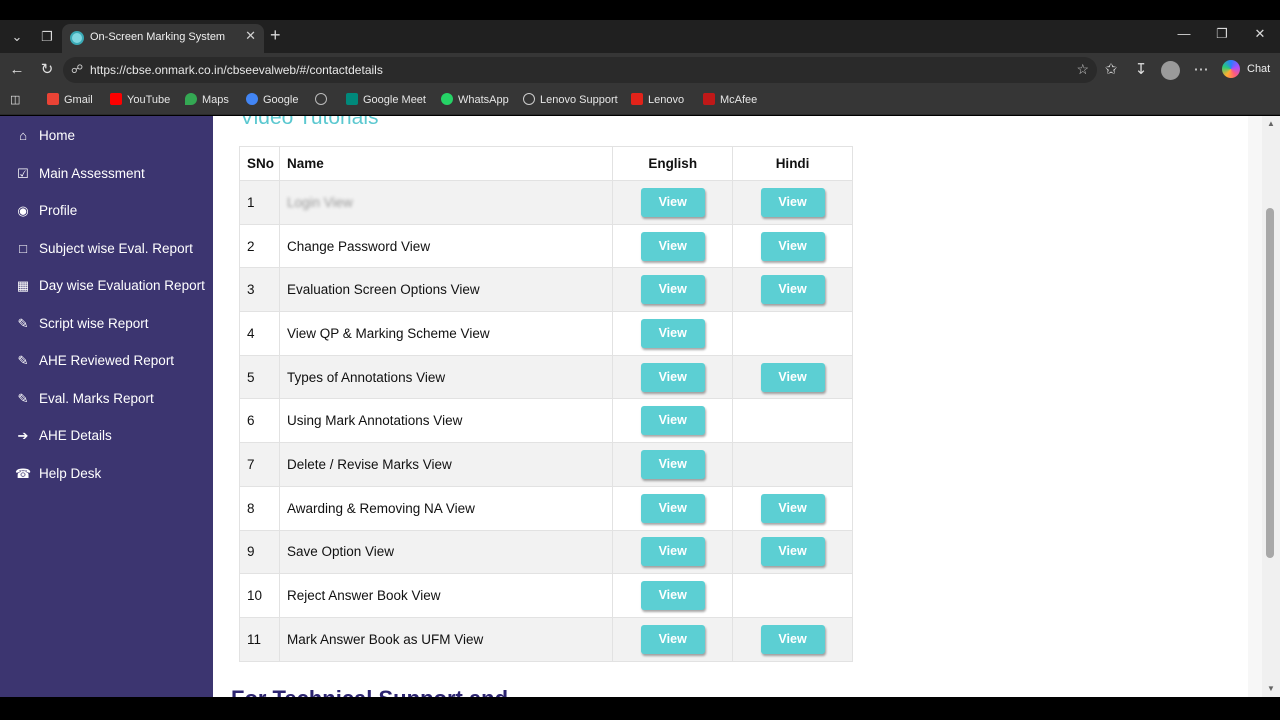 The width and height of the screenshot is (1280, 720). I want to click on bookmark-globe, so click(323, 99).